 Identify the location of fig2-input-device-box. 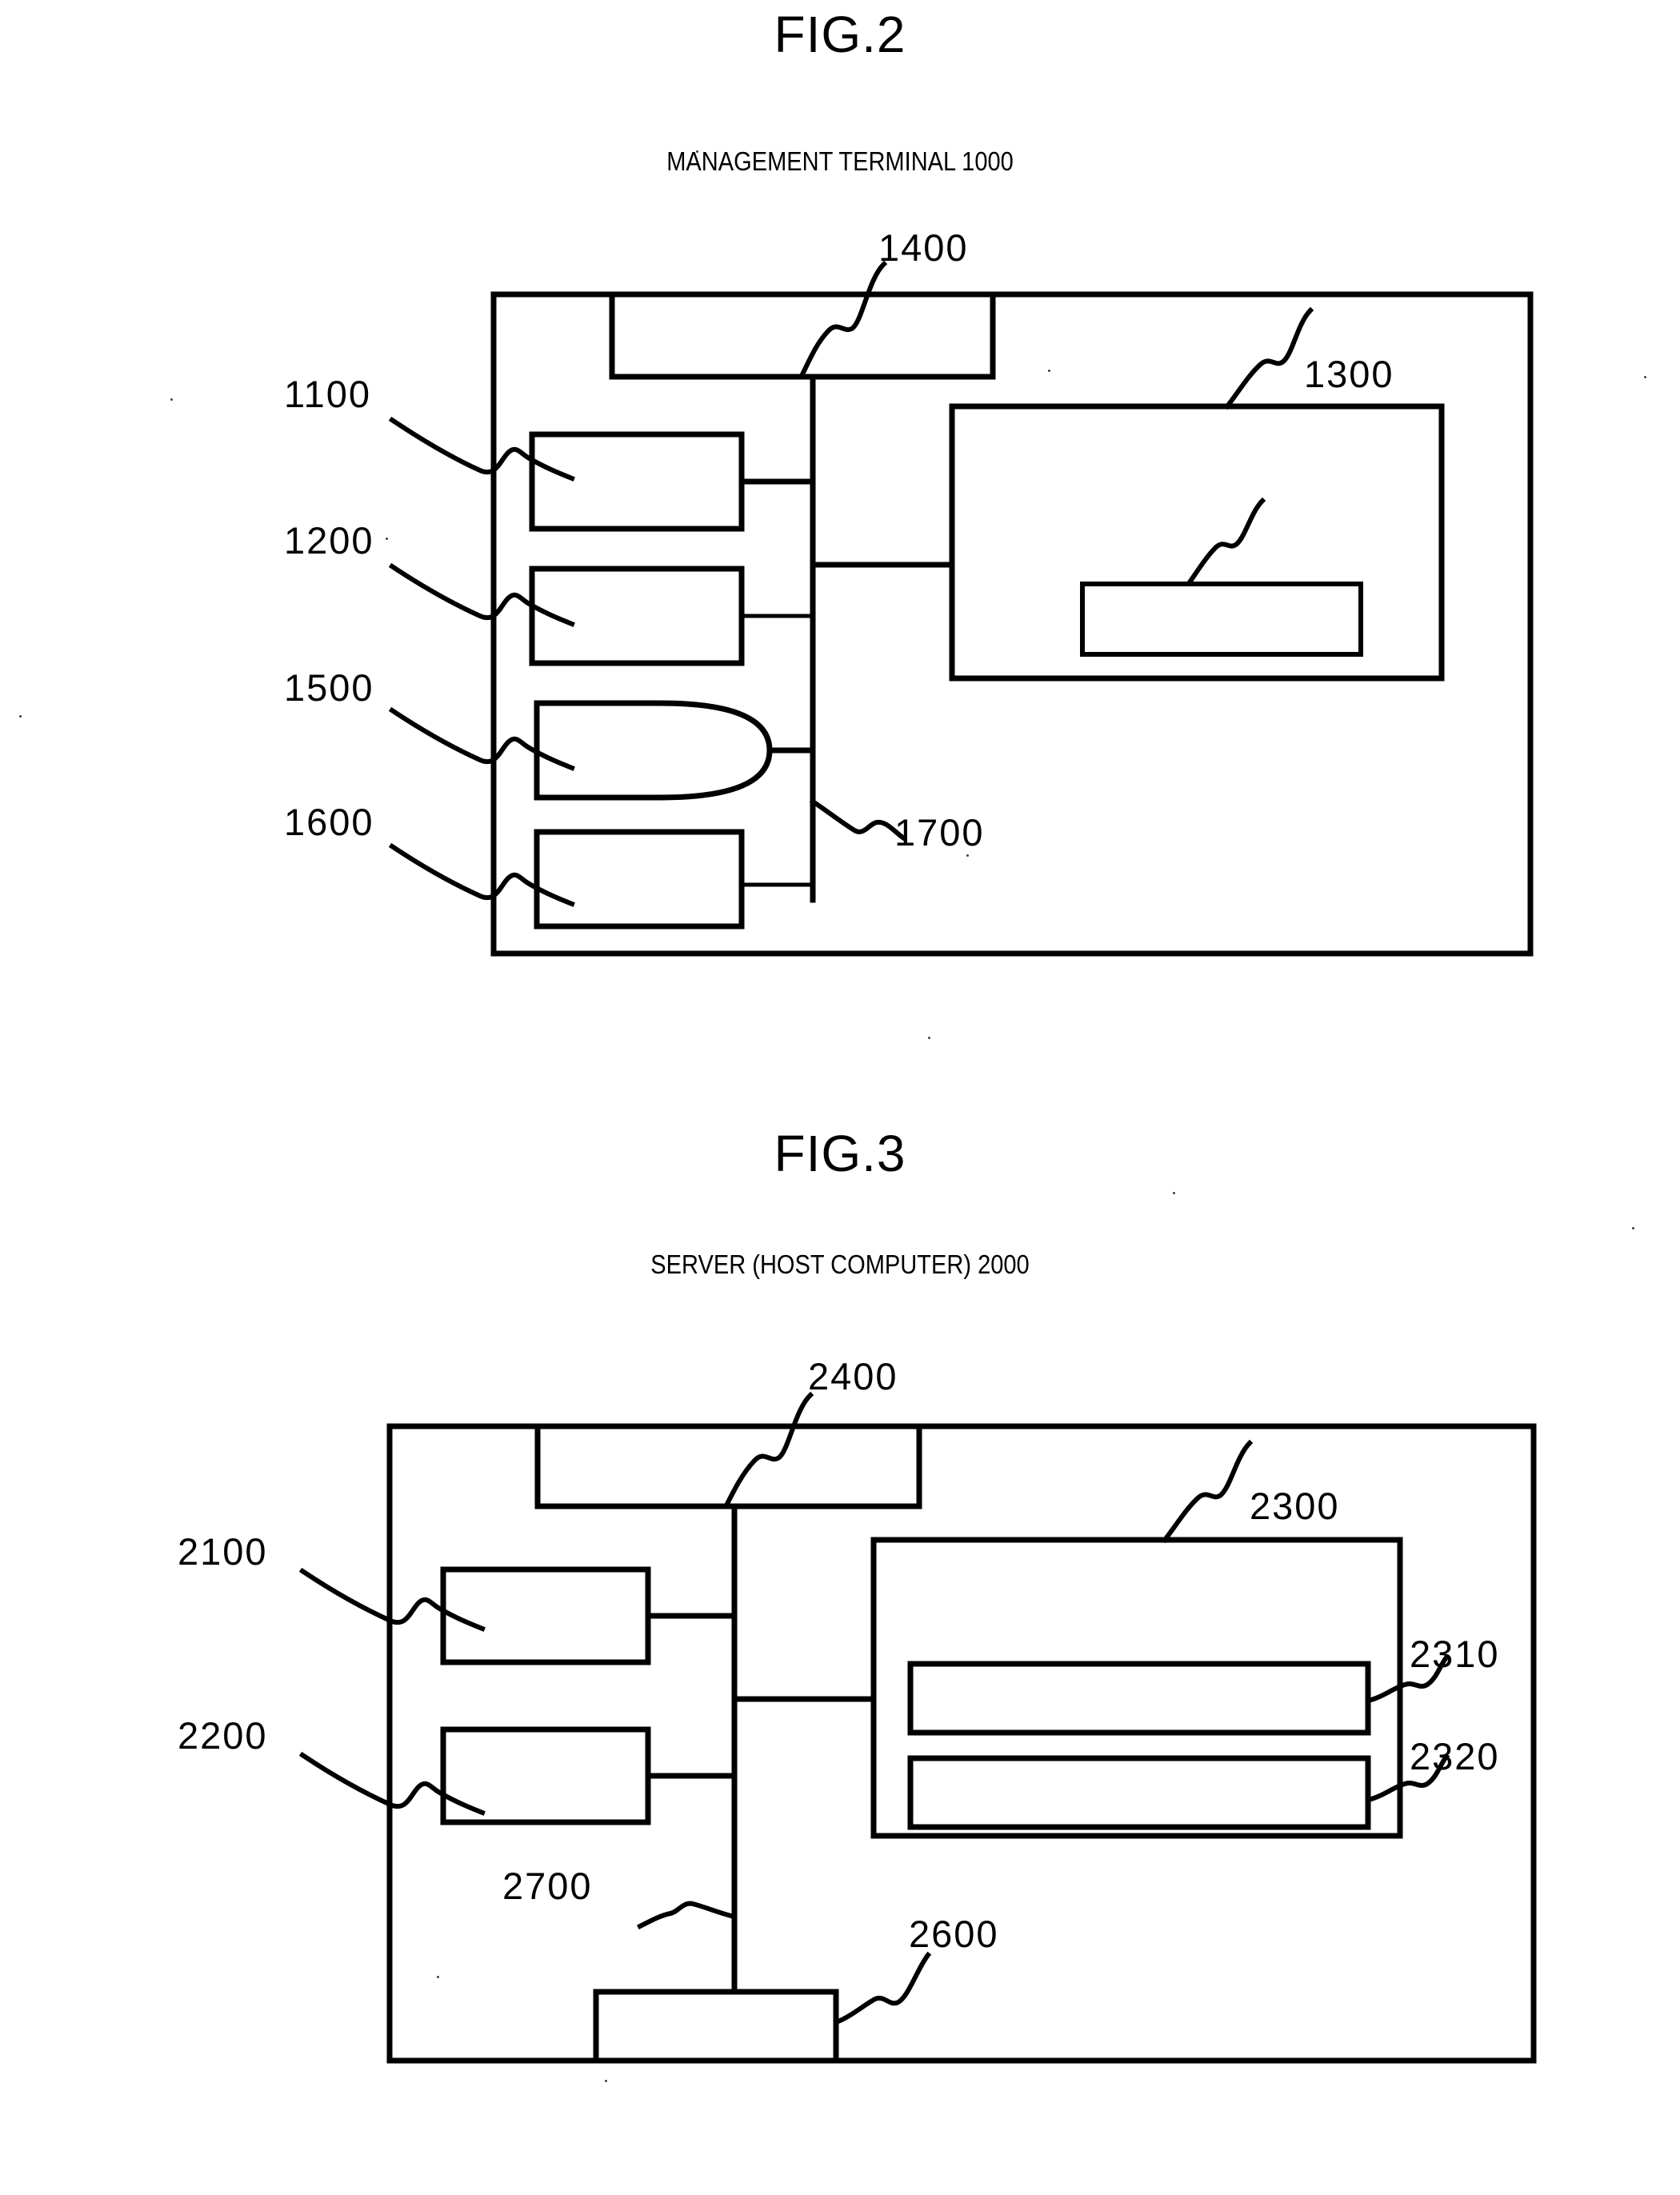
(639, 879).